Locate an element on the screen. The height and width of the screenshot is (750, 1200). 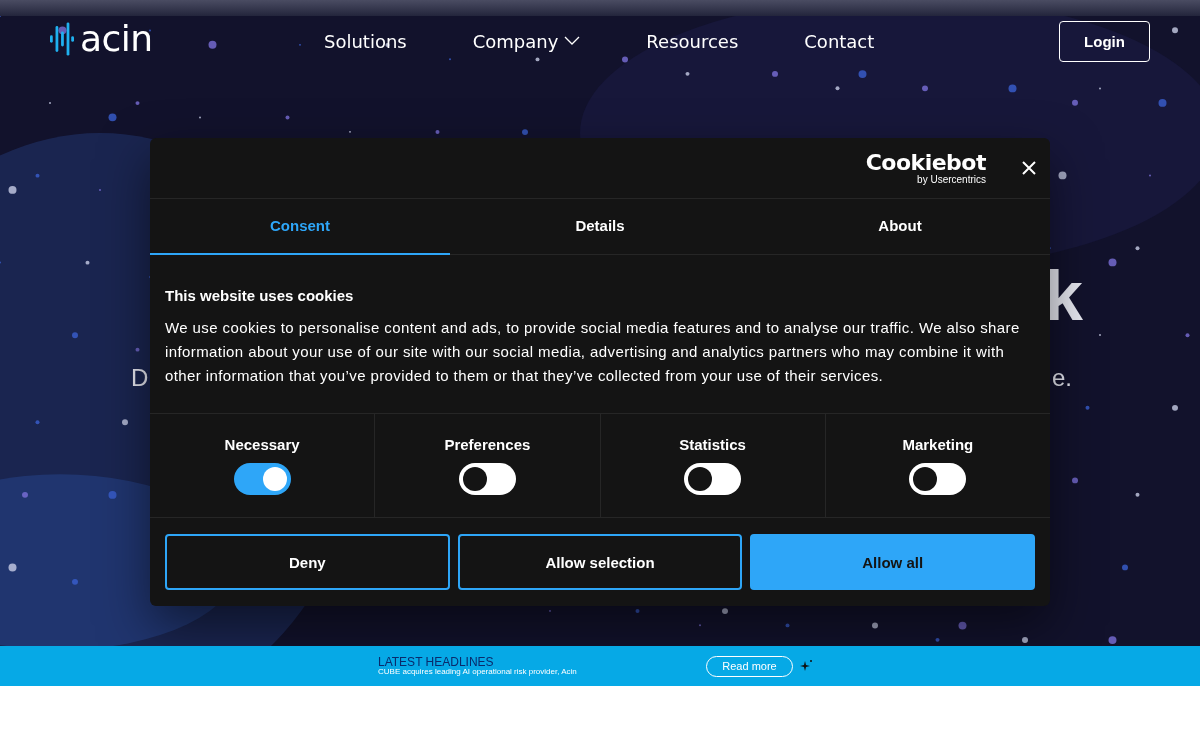
dialog-heading: This website uses cookies is located at coordinates (260, 295).